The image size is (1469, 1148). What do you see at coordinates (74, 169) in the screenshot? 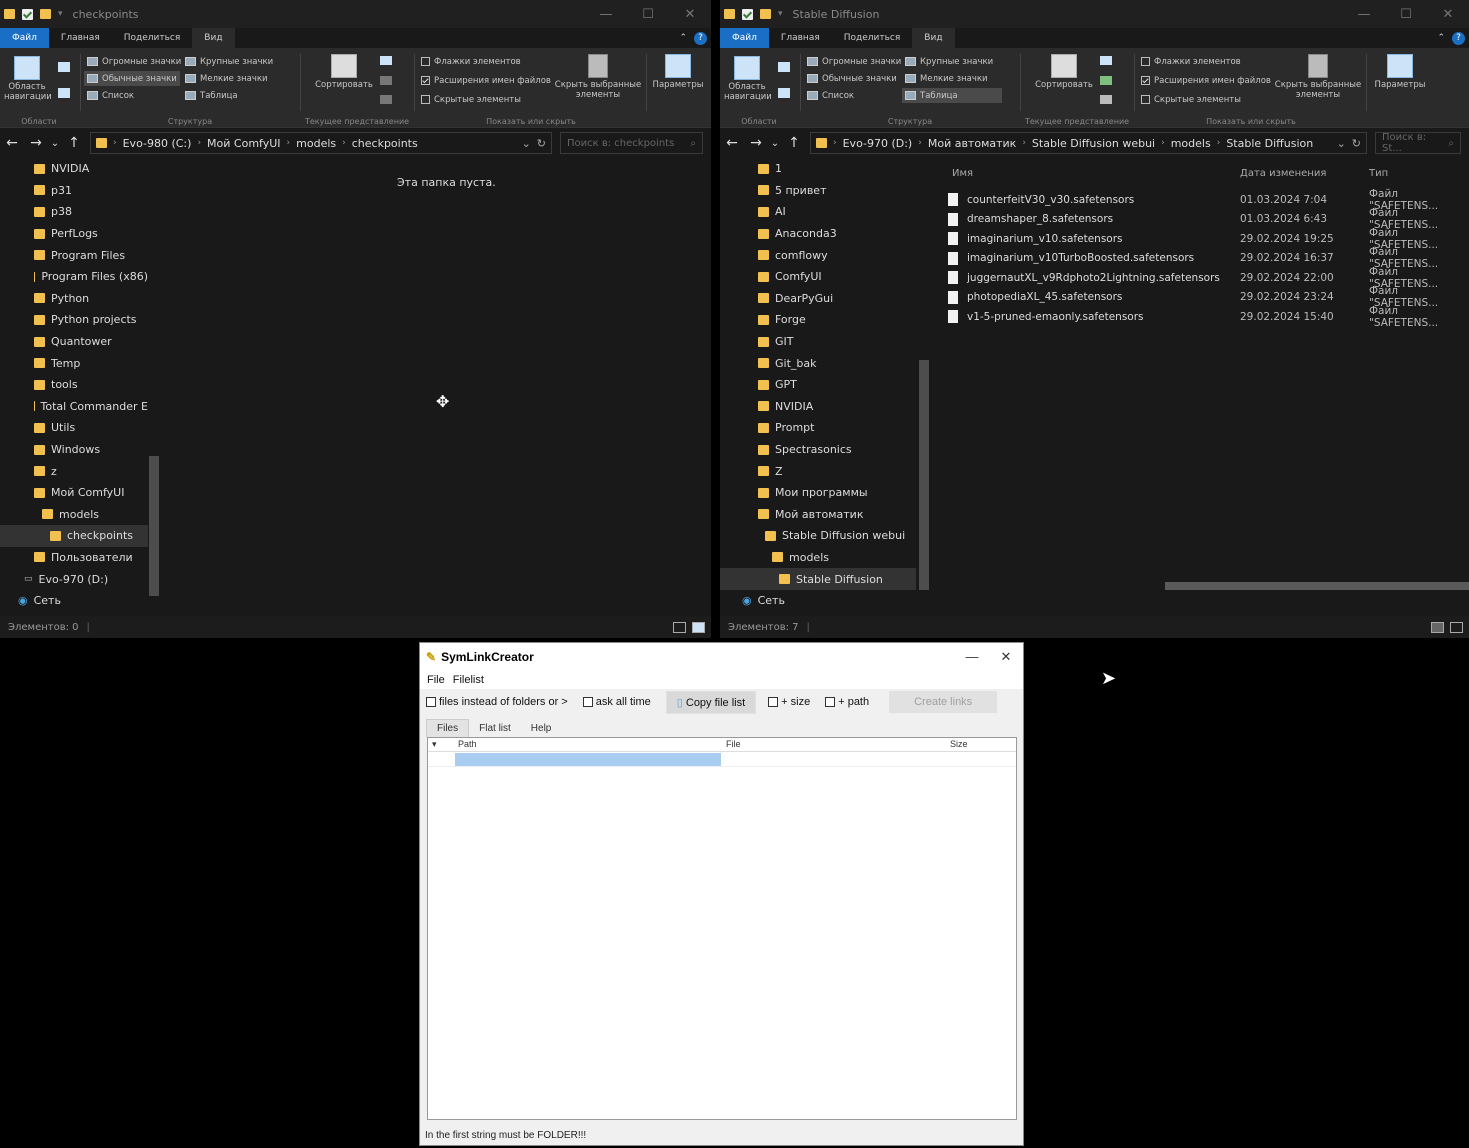
I see `nav-item-0: NVIDIA` at bounding box center [74, 169].